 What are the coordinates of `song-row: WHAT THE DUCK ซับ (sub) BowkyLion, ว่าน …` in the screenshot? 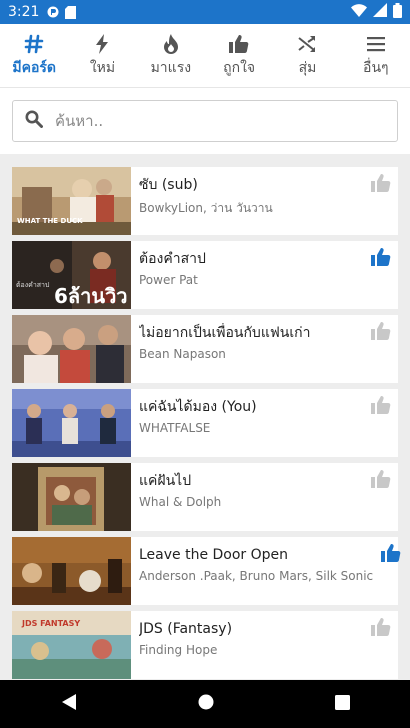 It's located at (205, 201).